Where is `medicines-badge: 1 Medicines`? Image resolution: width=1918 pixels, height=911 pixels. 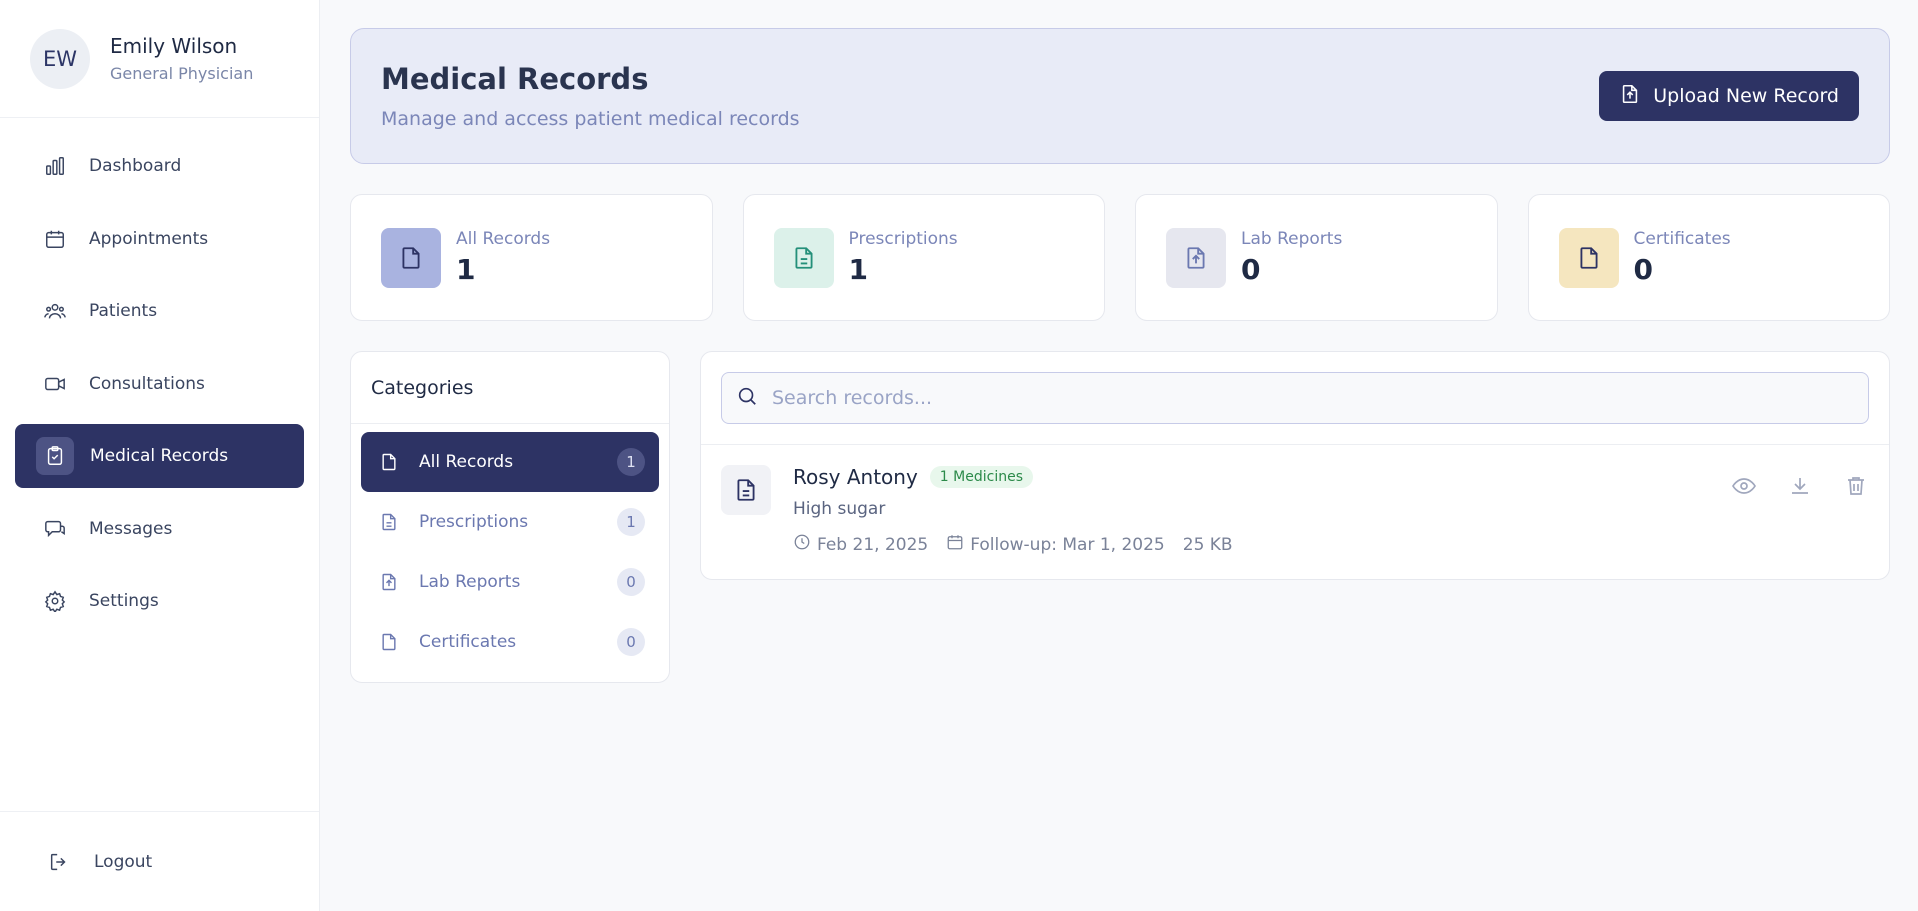 medicines-badge: 1 Medicines is located at coordinates (981, 477).